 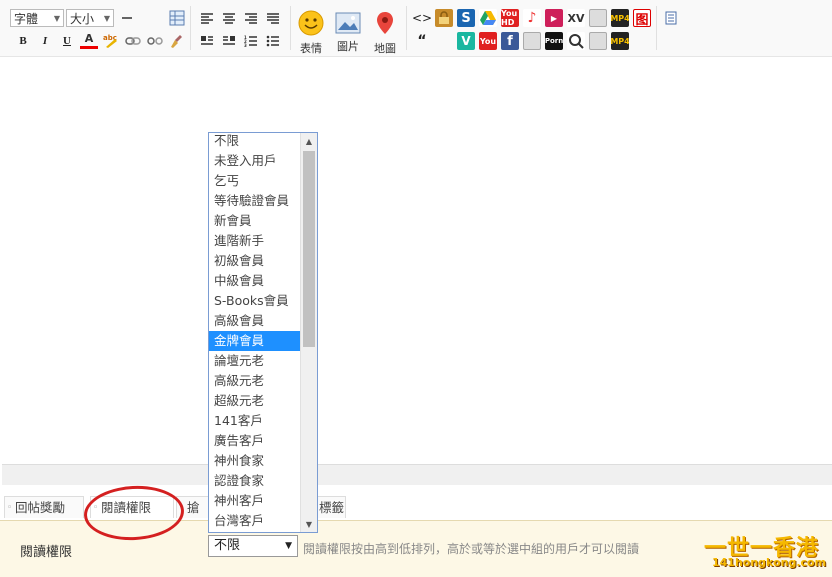 I want to click on dropdown-scrollbar: ▲ ▼, so click(x=308, y=332).